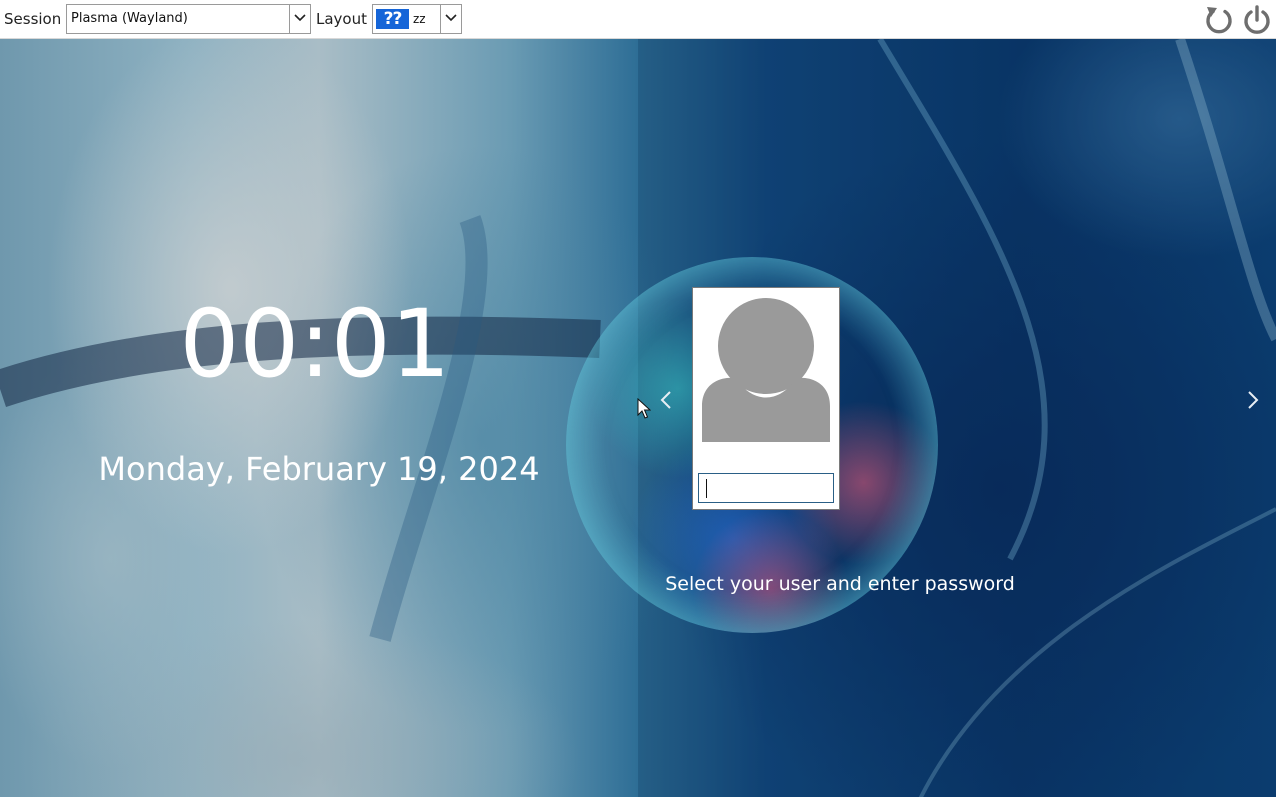  Describe the element at coordinates (638, 19) in the screenshot. I see `top-bar: Session Plasma (Wayland) Layout ?? zz` at that location.